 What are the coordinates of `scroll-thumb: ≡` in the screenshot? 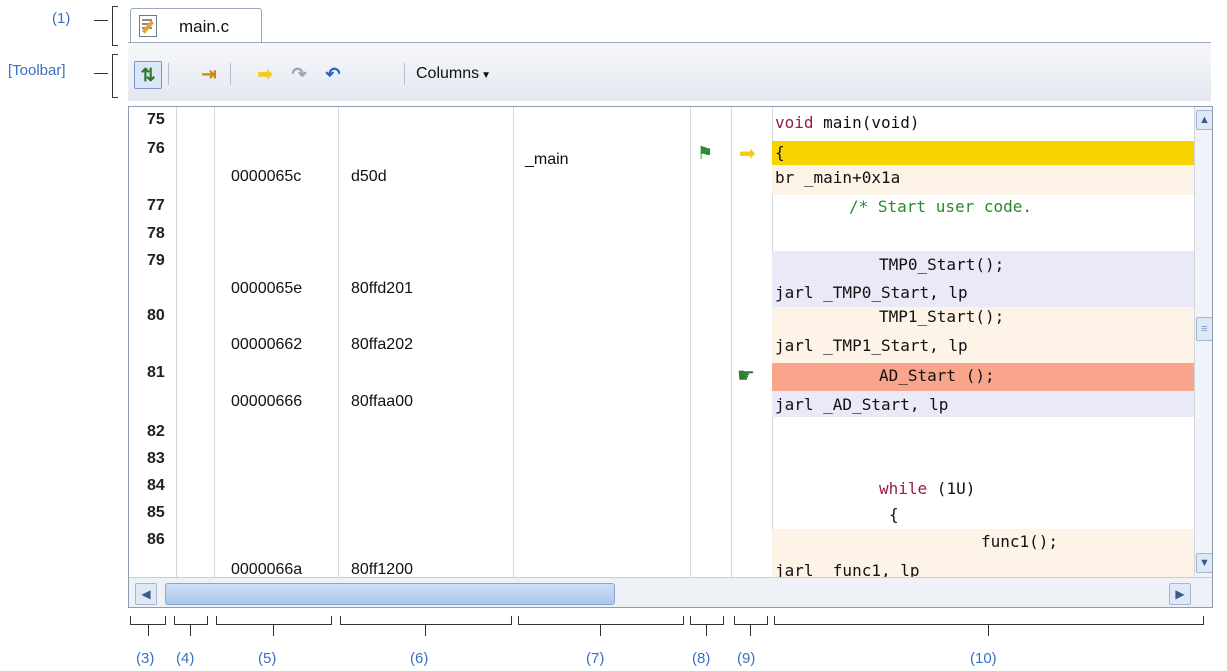 It's located at (1204, 329).